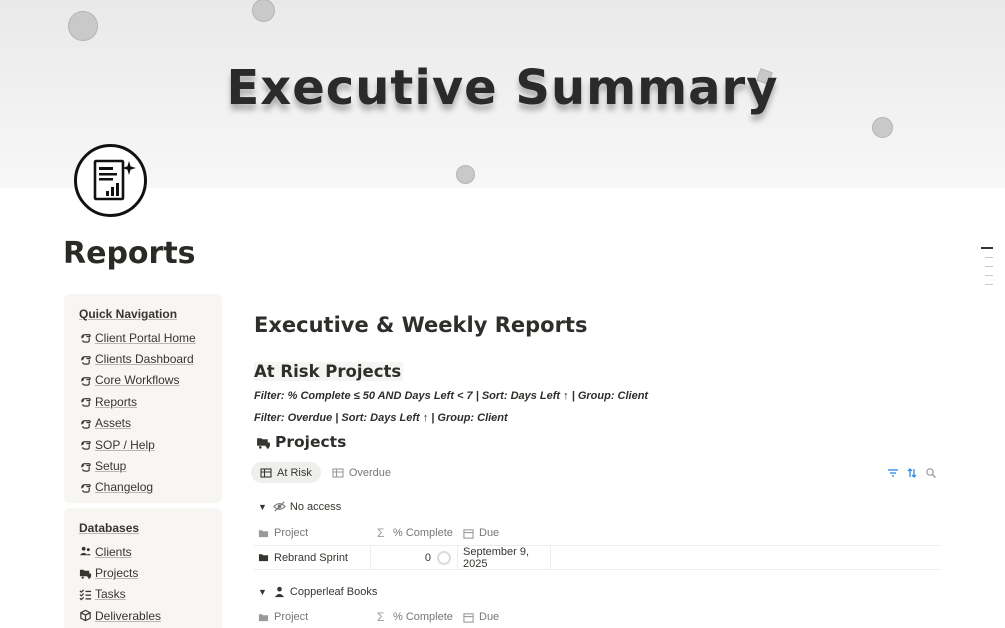  I want to click on group-name: No access, so click(315, 506).